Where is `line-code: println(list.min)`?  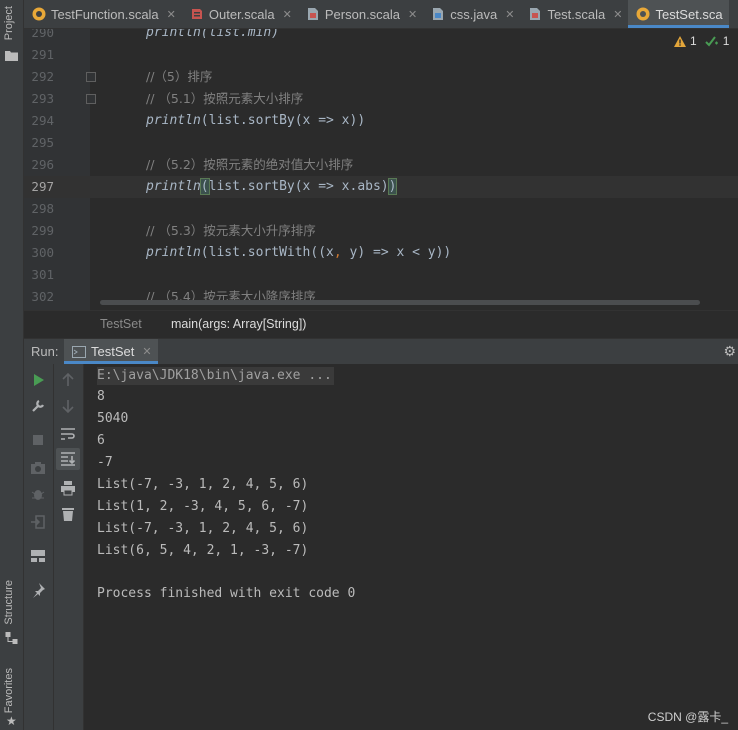
line-code: println(list.min) is located at coordinates (213, 34).